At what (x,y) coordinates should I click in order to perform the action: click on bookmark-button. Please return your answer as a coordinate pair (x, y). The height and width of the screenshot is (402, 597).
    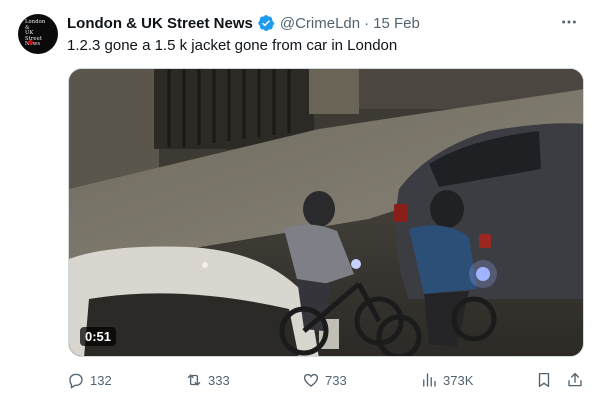
    Looking at the image, I should click on (544, 380).